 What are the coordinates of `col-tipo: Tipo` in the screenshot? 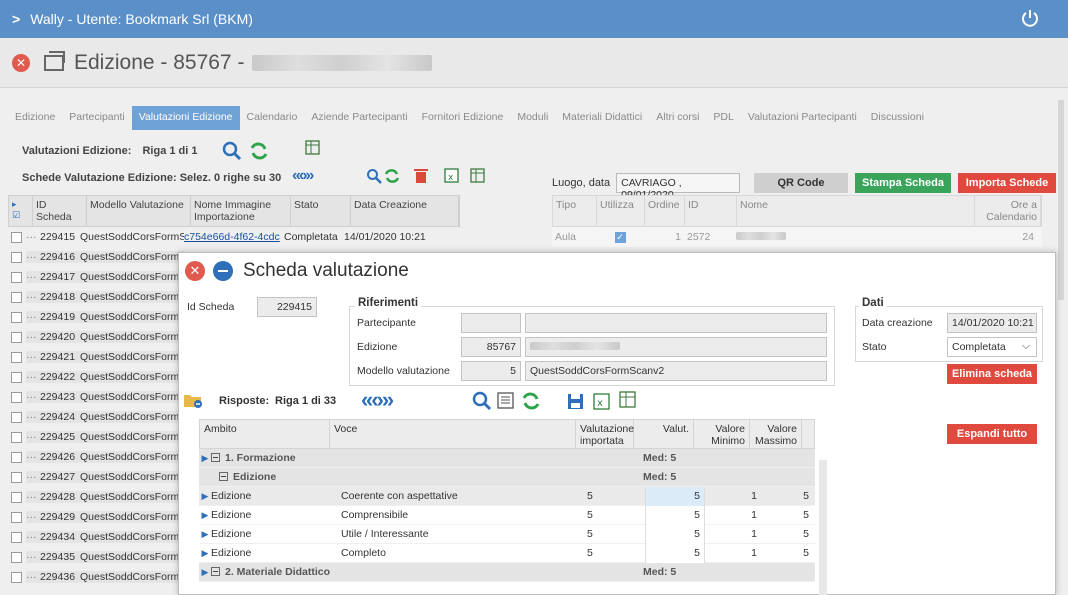 It's located at (575, 211).